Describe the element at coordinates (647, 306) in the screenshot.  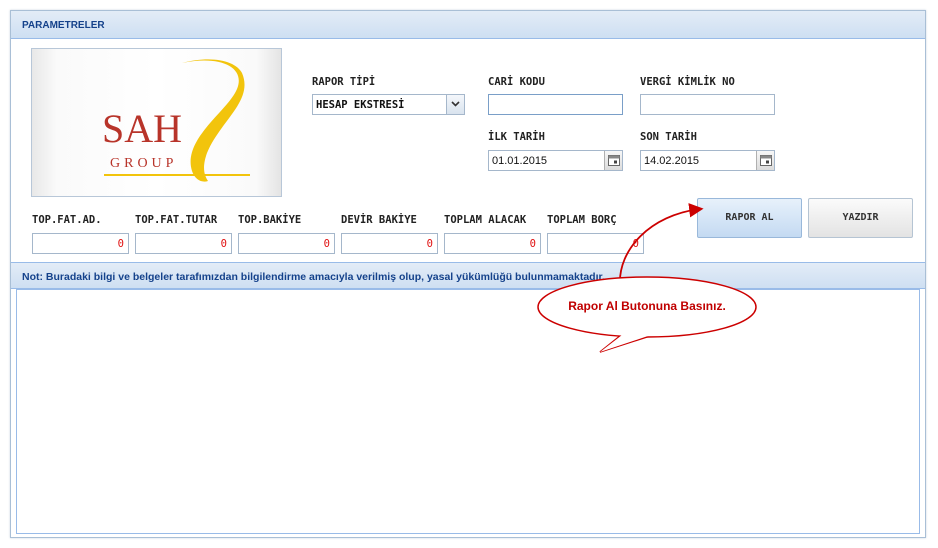
I see `callout-text: Rapor Al Butonuna Basınız.` at that location.